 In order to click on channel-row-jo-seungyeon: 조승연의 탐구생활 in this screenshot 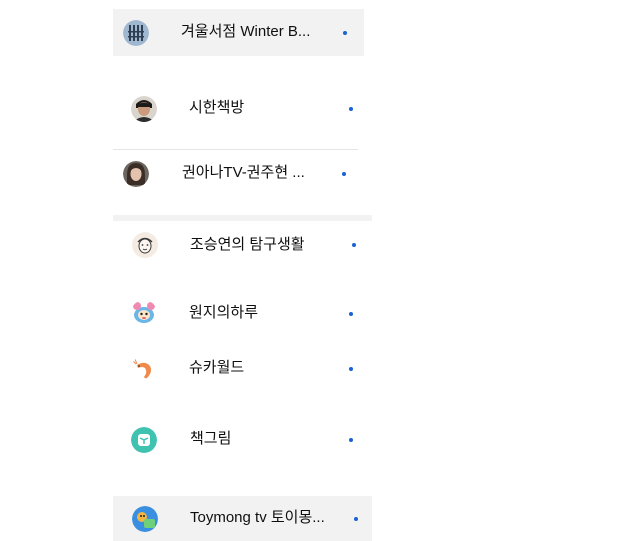, I will do `click(242, 245)`.